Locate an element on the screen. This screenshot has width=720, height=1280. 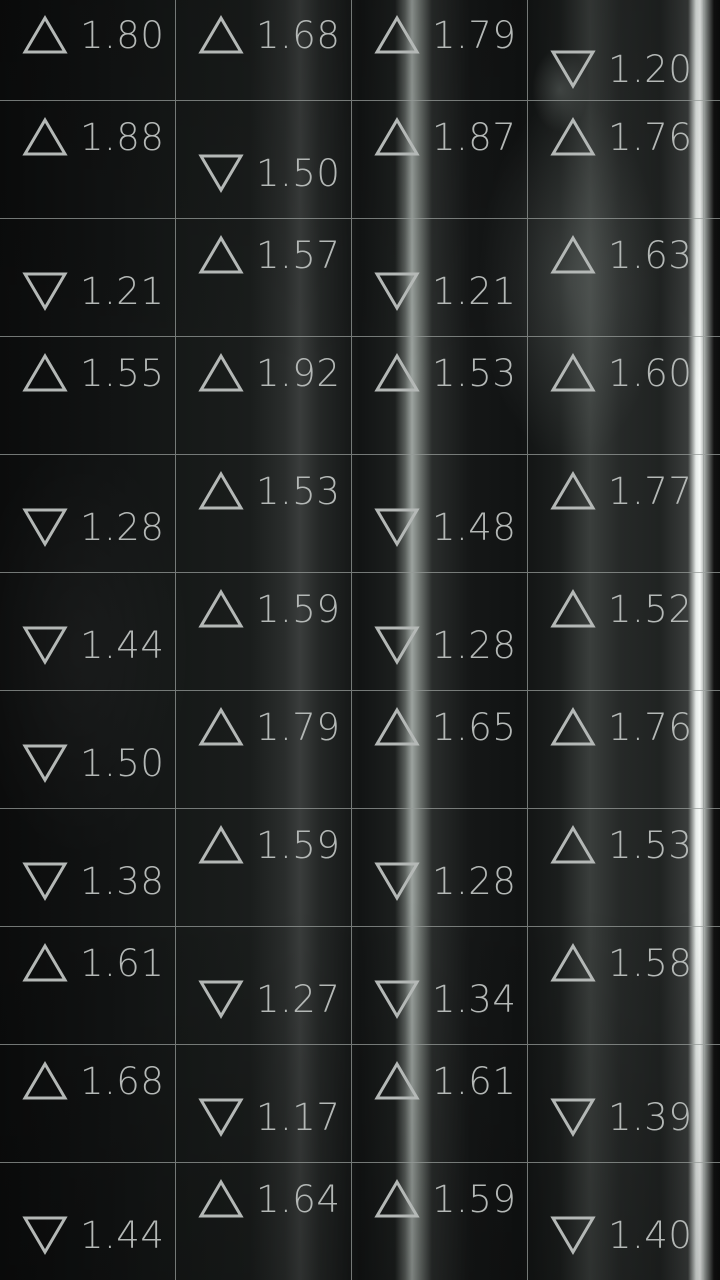
grid-cell: 1.79 is located at coordinates (264, 750).